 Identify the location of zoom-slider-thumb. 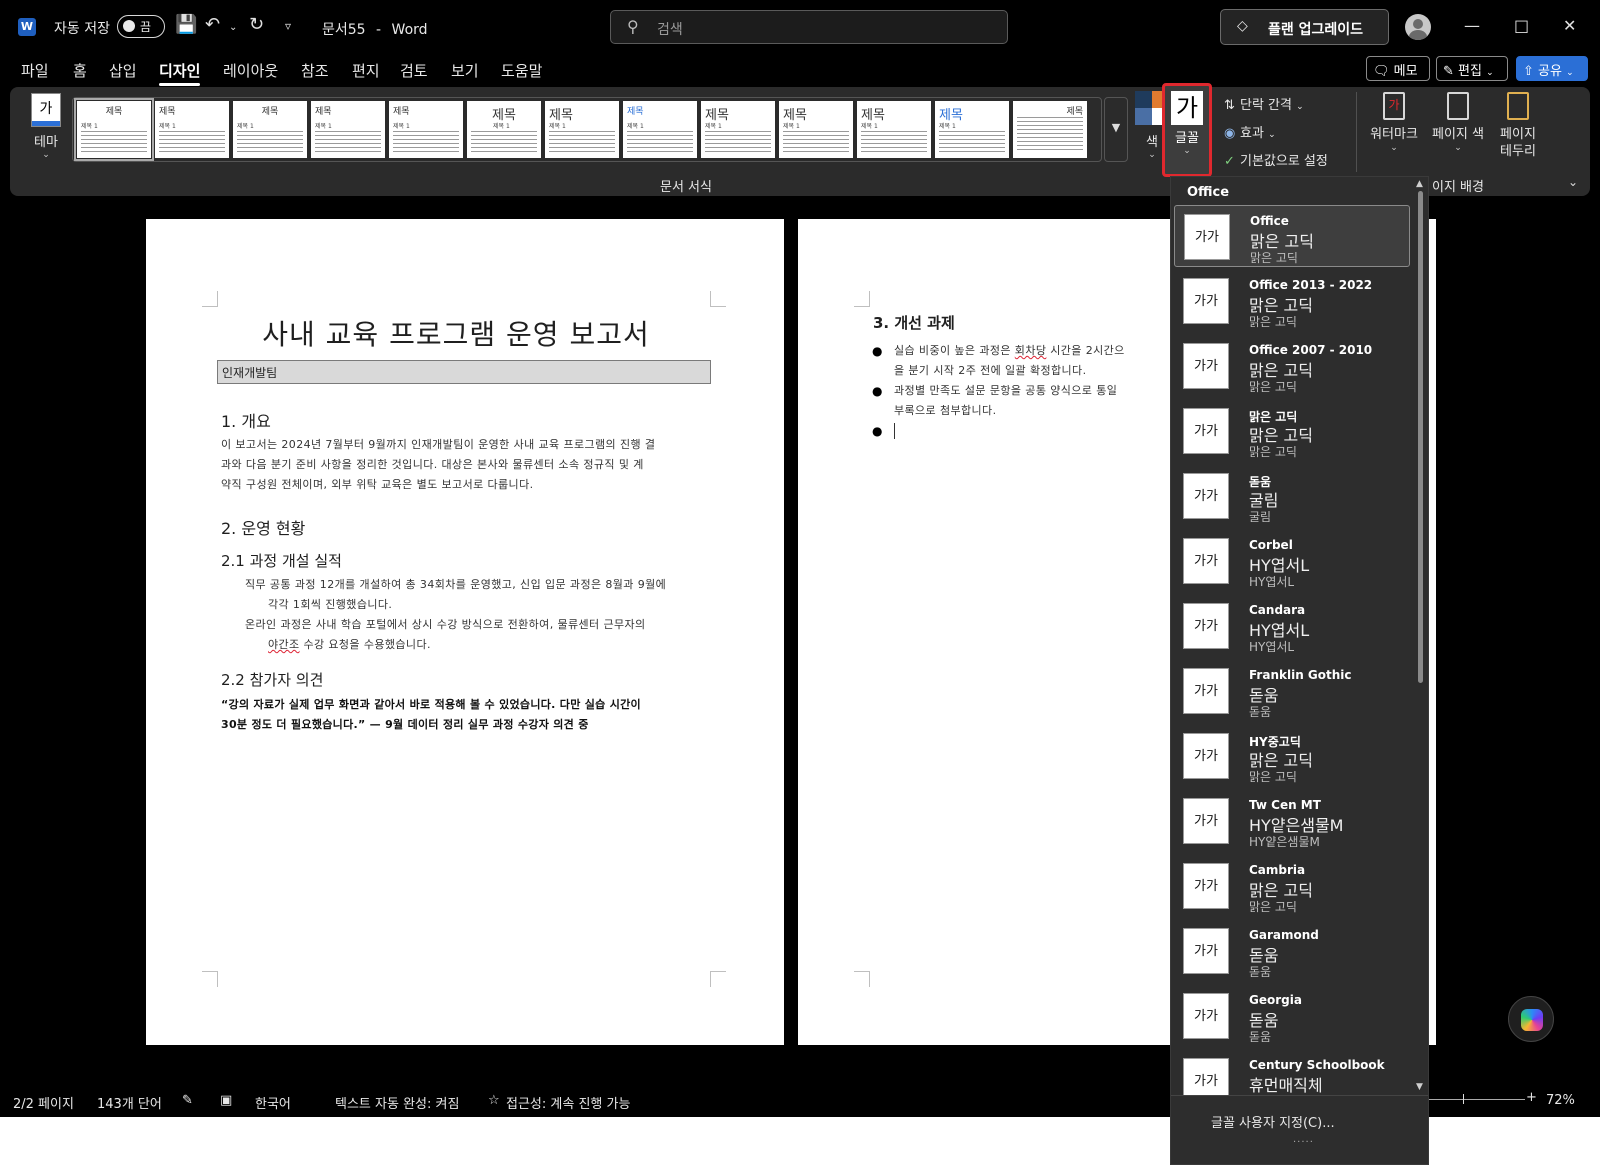
(1463, 1099).